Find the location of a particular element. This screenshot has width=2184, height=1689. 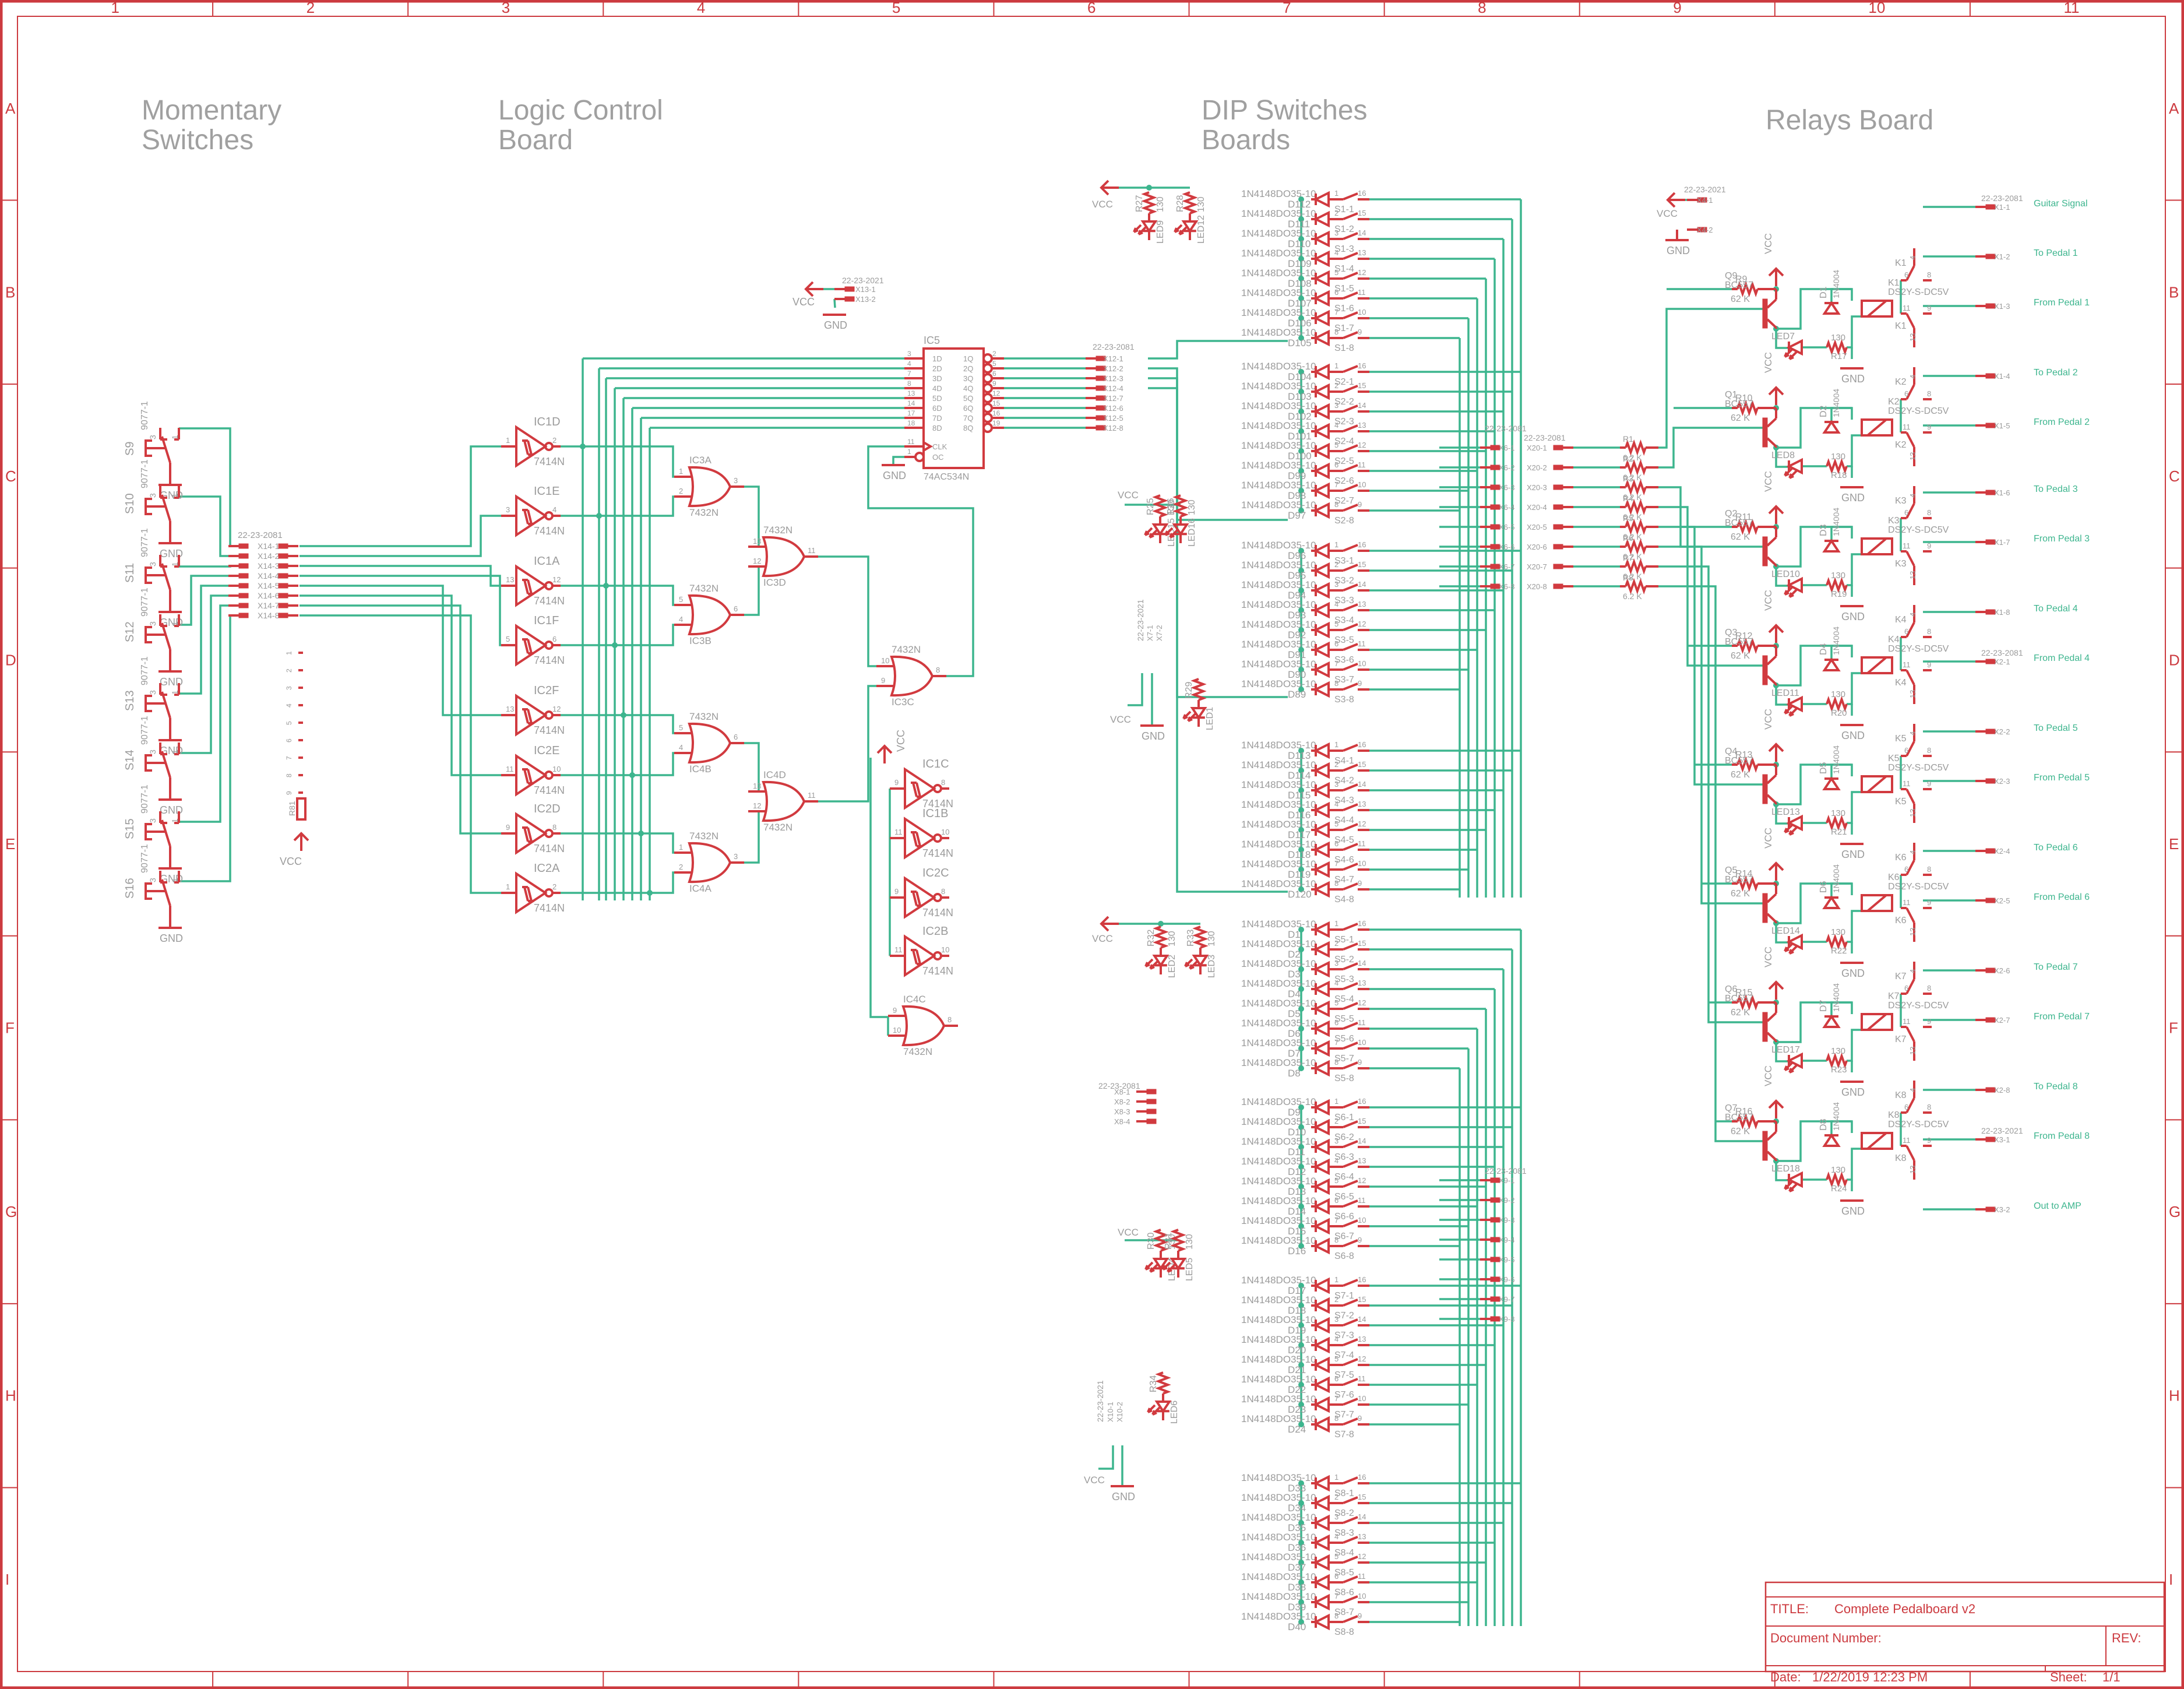

connector-pin-label: X12-8 is located at coordinates (1113, 428).